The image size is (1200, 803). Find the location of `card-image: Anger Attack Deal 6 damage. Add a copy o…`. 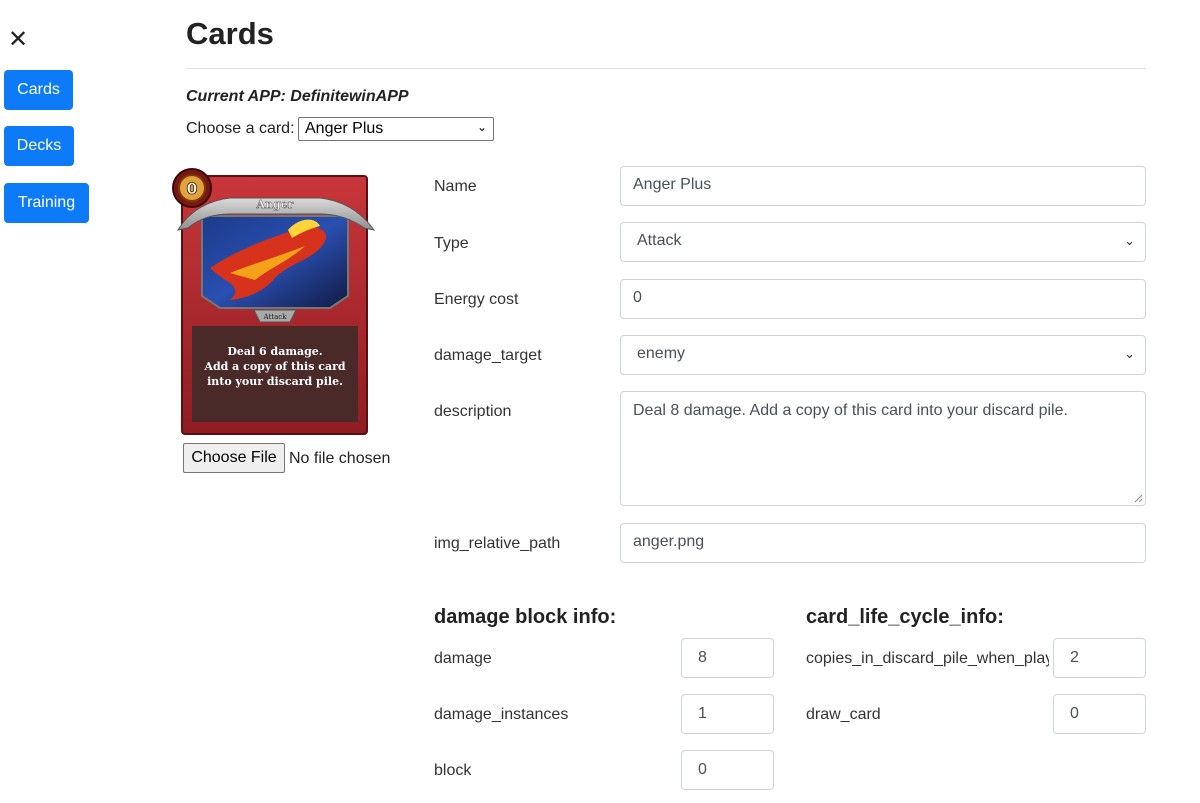

card-image: Anger Attack Deal 6 damage. Add a copy o… is located at coordinates (274, 301).